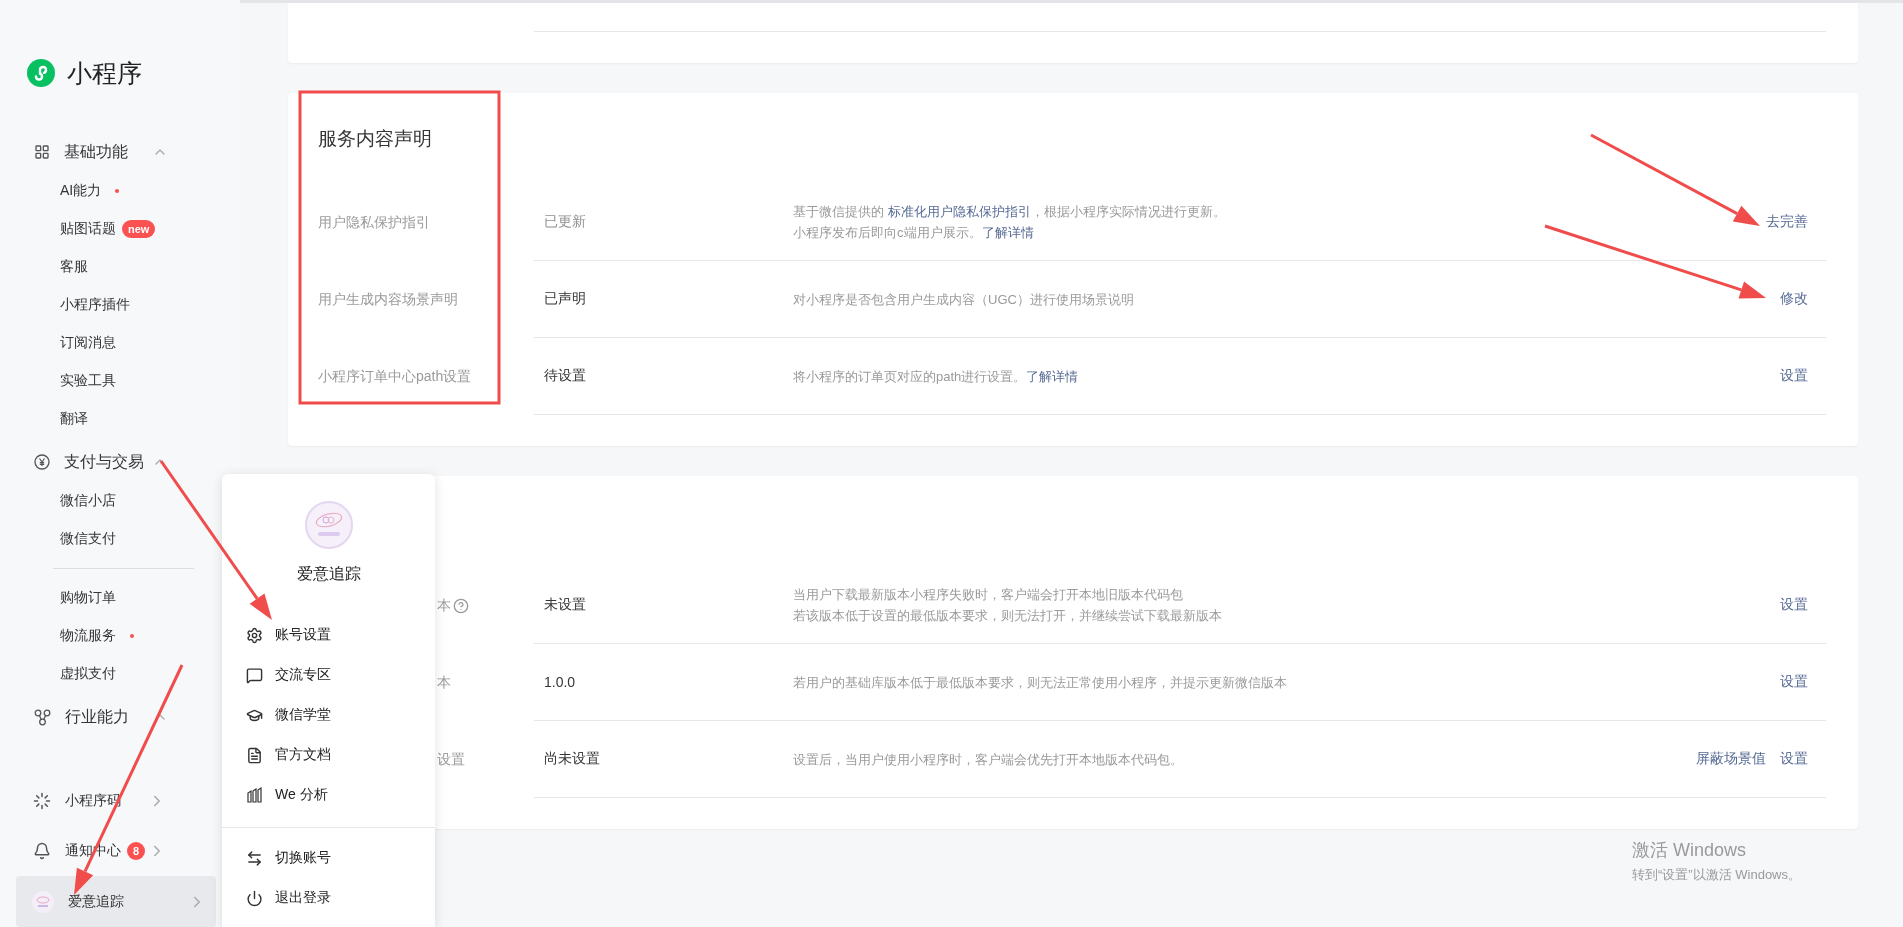 This screenshot has height=927, width=1903. What do you see at coordinates (565, 222) in the screenshot?
I see `setting-status: 已更新` at bounding box center [565, 222].